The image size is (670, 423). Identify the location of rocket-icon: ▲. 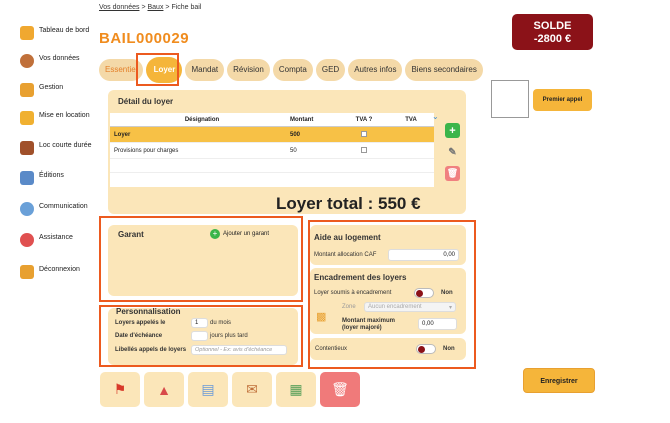
(164, 389).